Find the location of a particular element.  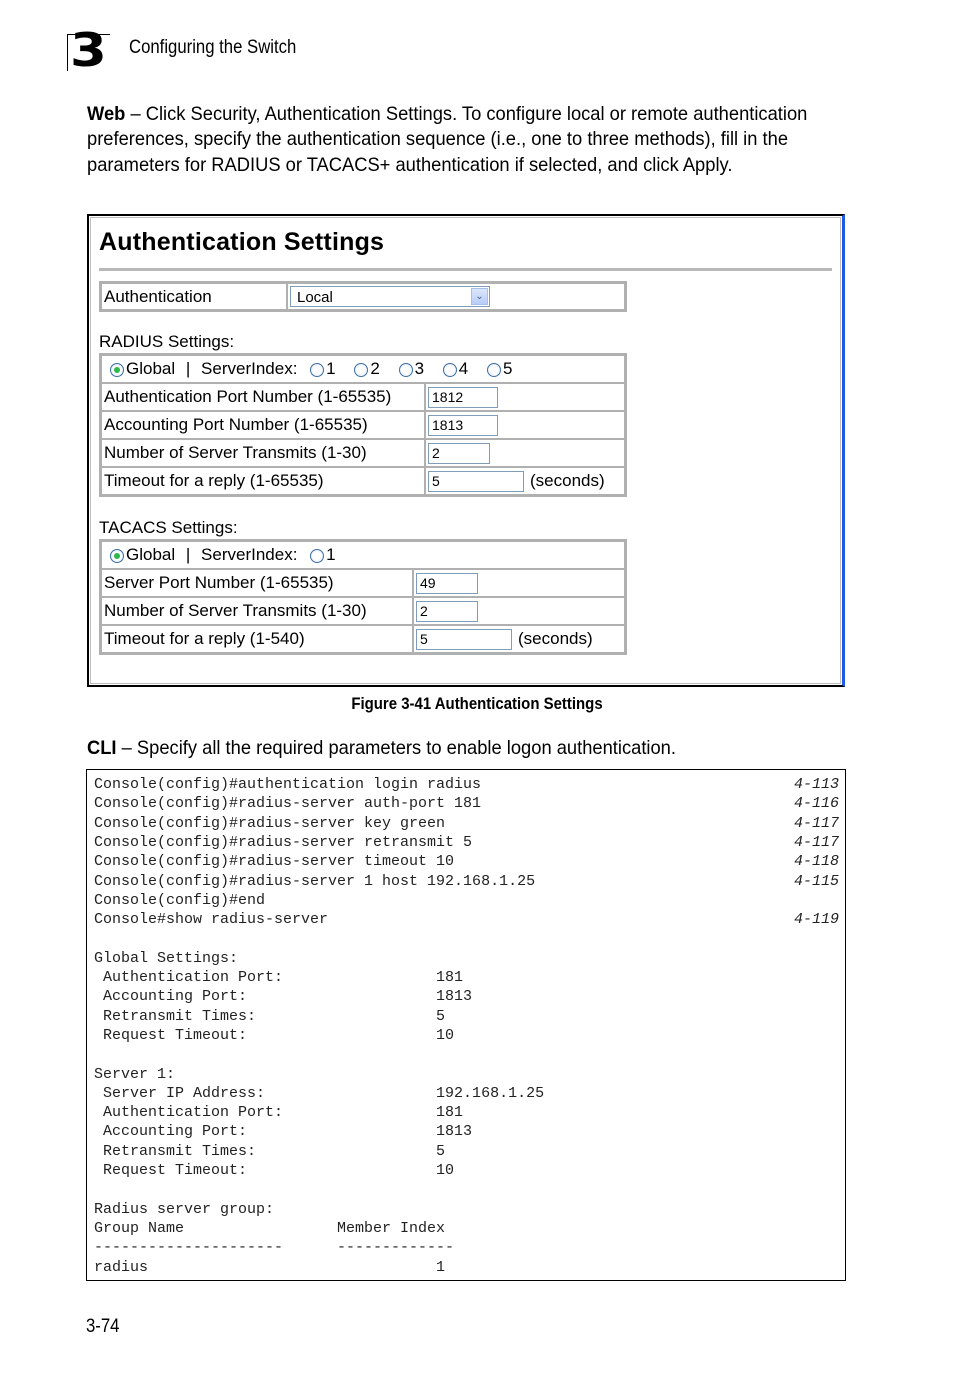

tacacs-timeout-label: Timeout for a reply (1-540) is located at coordinates (257, 639).